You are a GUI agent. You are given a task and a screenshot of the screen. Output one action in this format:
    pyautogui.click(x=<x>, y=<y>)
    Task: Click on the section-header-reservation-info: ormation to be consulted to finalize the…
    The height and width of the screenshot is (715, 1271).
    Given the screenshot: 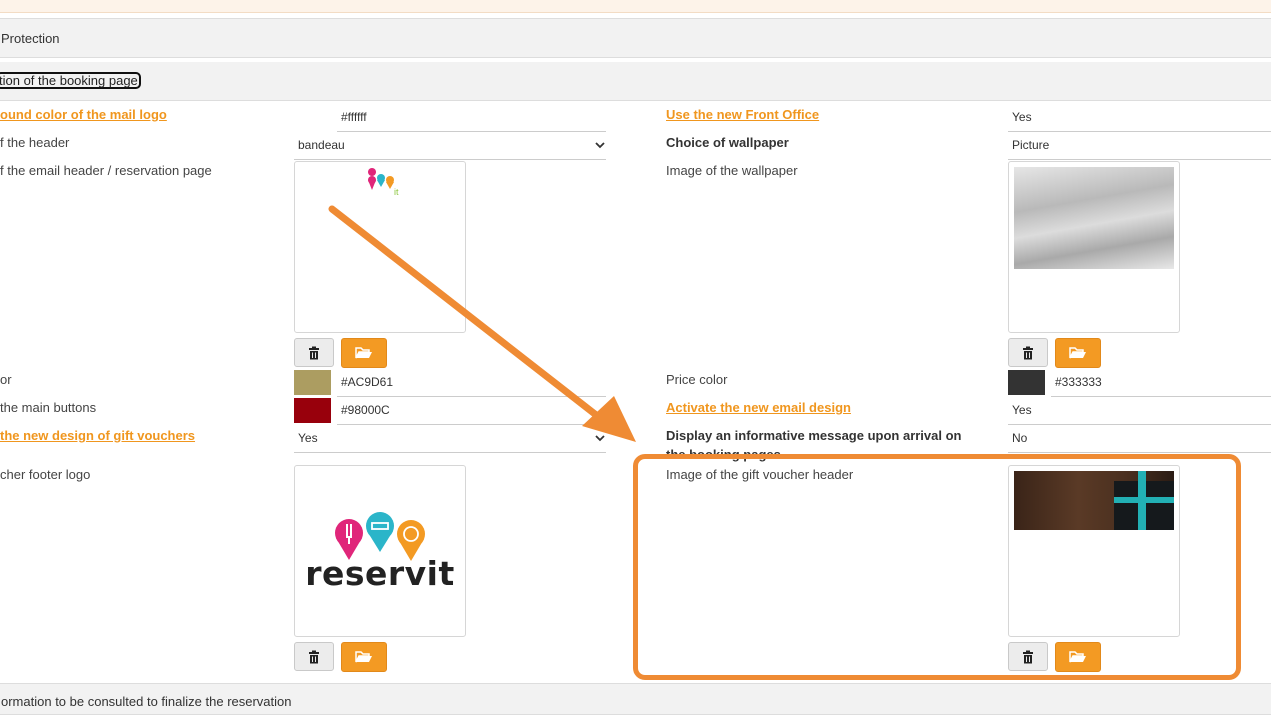 What is the action you would take?
    pyautogui.click(x=635, y=699)
    